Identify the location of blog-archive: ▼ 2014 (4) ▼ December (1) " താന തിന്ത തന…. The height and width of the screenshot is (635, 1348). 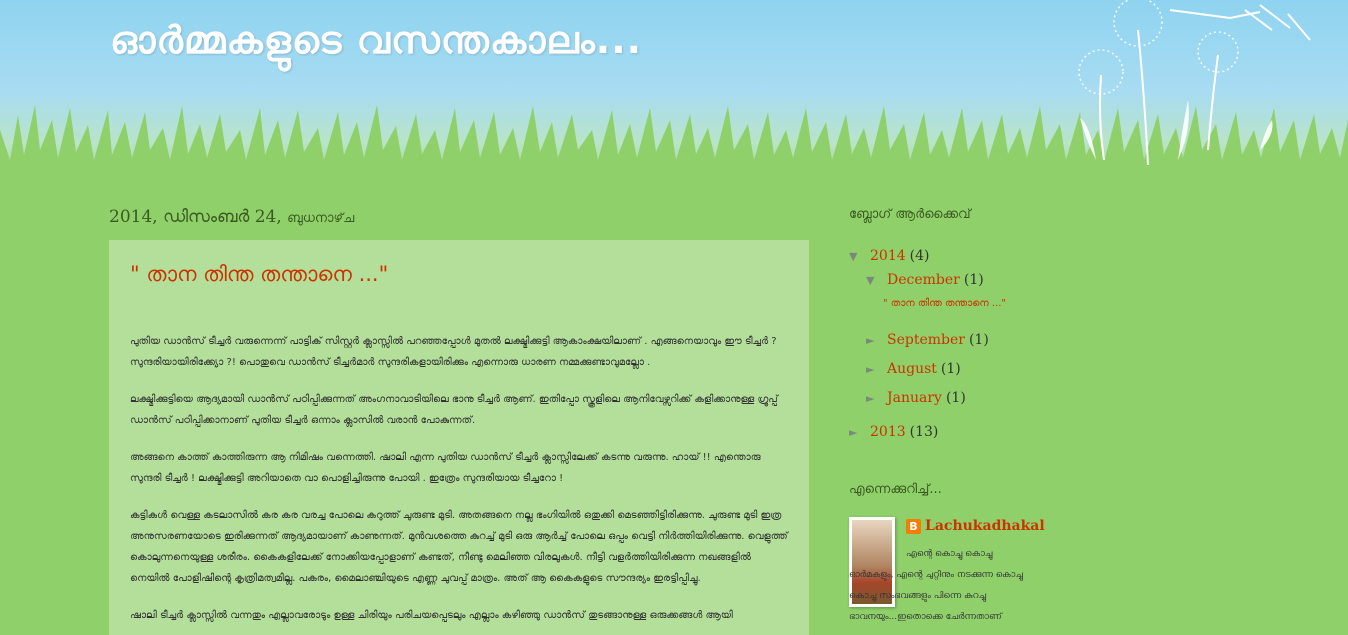
(944, 344).